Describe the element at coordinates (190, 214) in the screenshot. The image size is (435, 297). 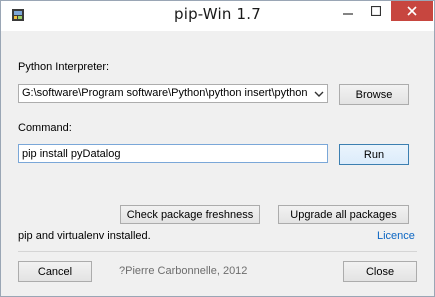
I see `check-freshness-button: Check package freshness` at that location.